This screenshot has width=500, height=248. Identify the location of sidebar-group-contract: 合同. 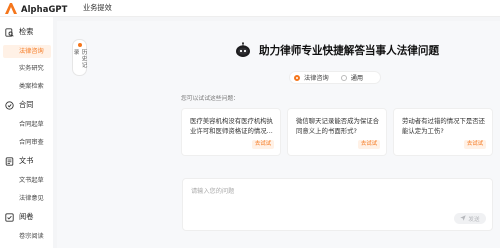
(19, 105).